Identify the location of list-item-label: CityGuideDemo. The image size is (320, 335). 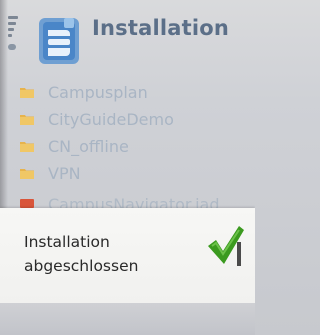
(111, 119).